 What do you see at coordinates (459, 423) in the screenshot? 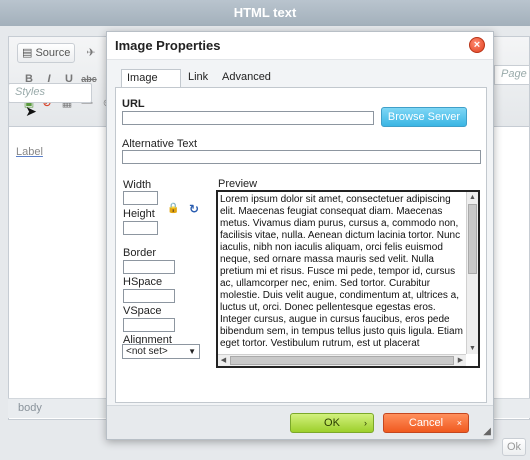
I see `close-small-icon: ×` at bounding box center [459, 423].